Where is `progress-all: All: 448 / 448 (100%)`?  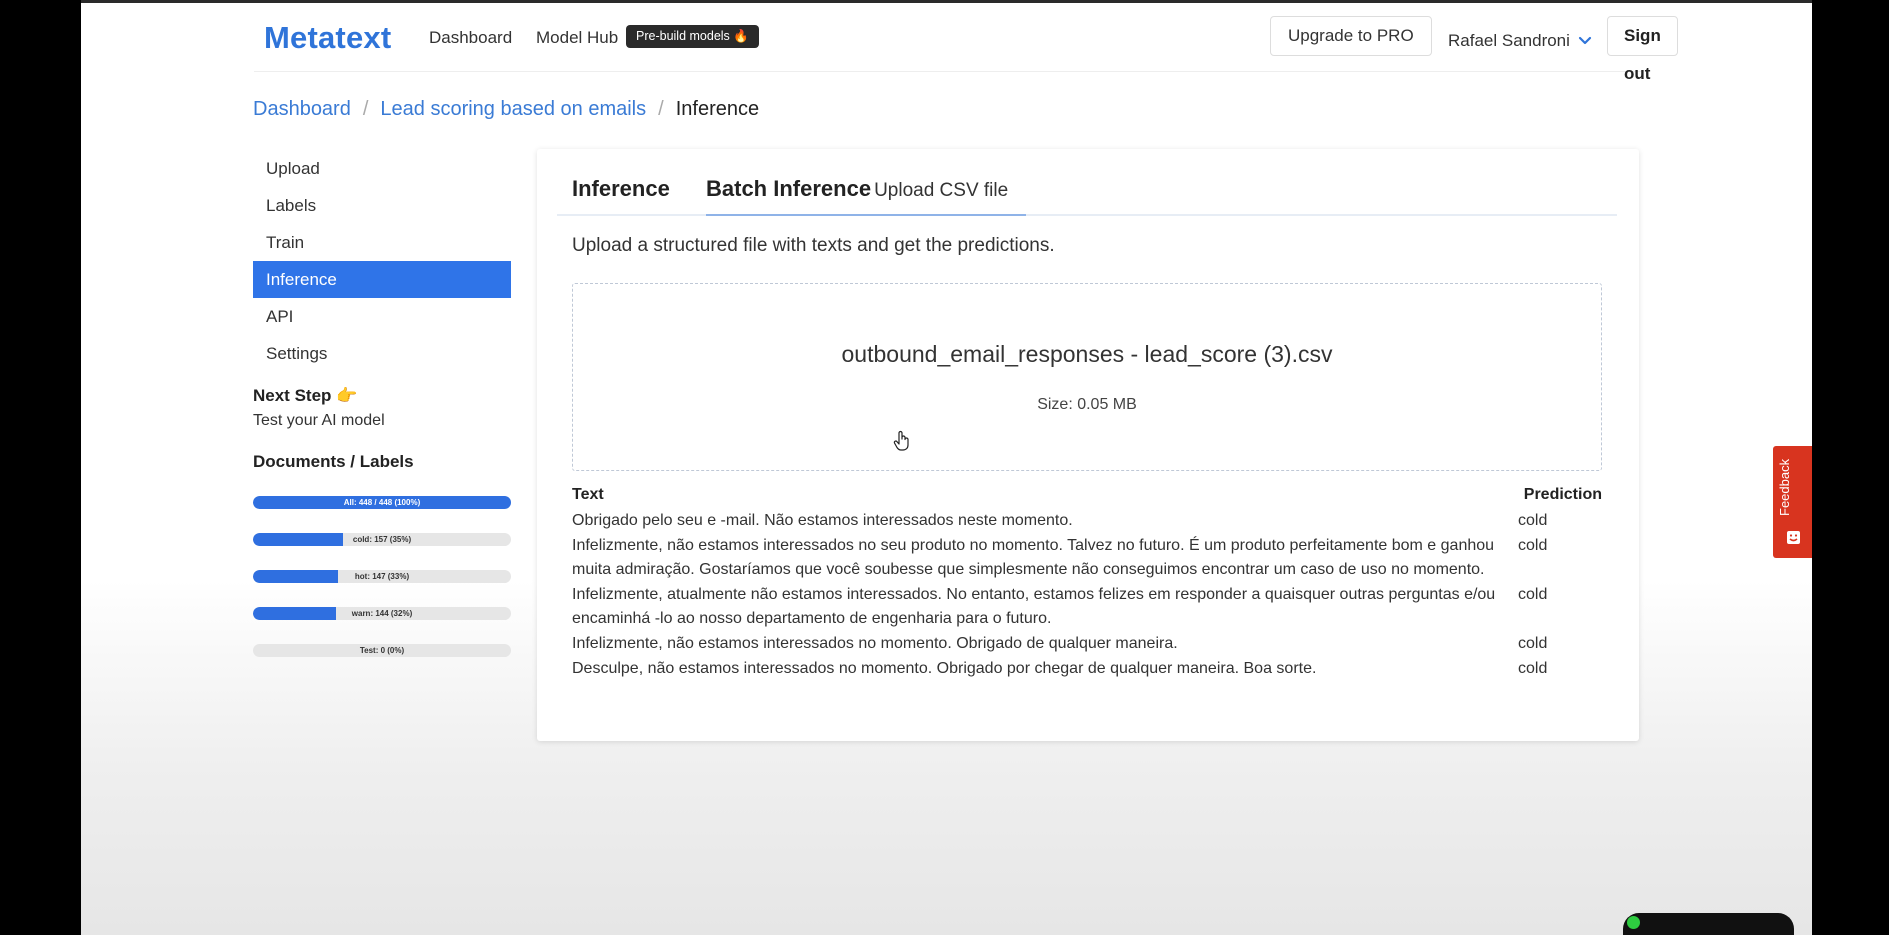 progress-all: All: 448 / 448 (100%) is located at coordinates (382, 502).